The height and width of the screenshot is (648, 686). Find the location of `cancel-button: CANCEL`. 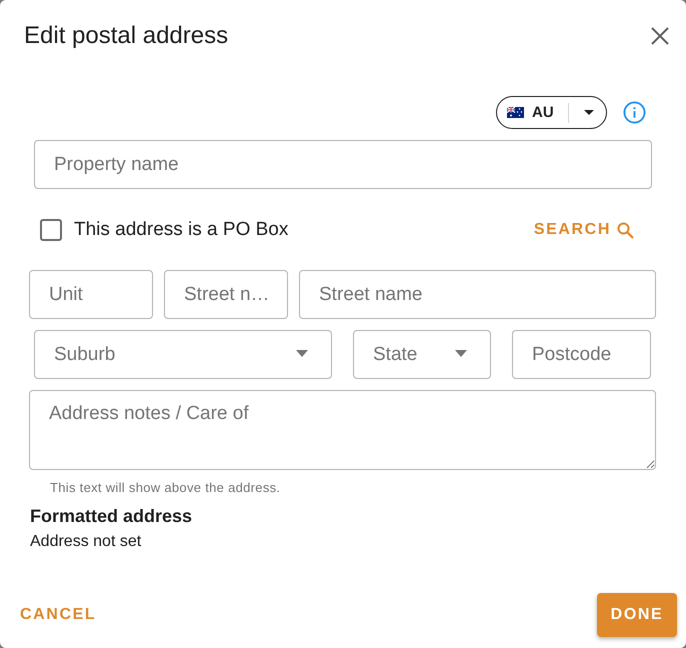

cancel-button: CANCEL is located at coordinates (58, 615).